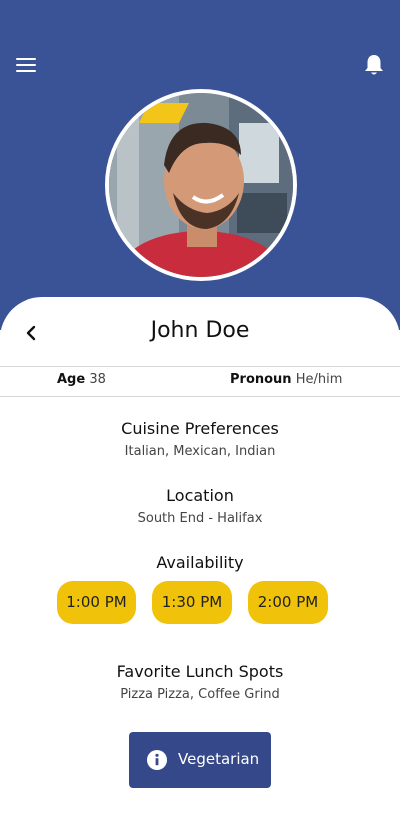 Image resolution: width=400 pixels, height=840 pixels. I want to click on pronoun-info: Pronoun He/him, so click(286, 379).